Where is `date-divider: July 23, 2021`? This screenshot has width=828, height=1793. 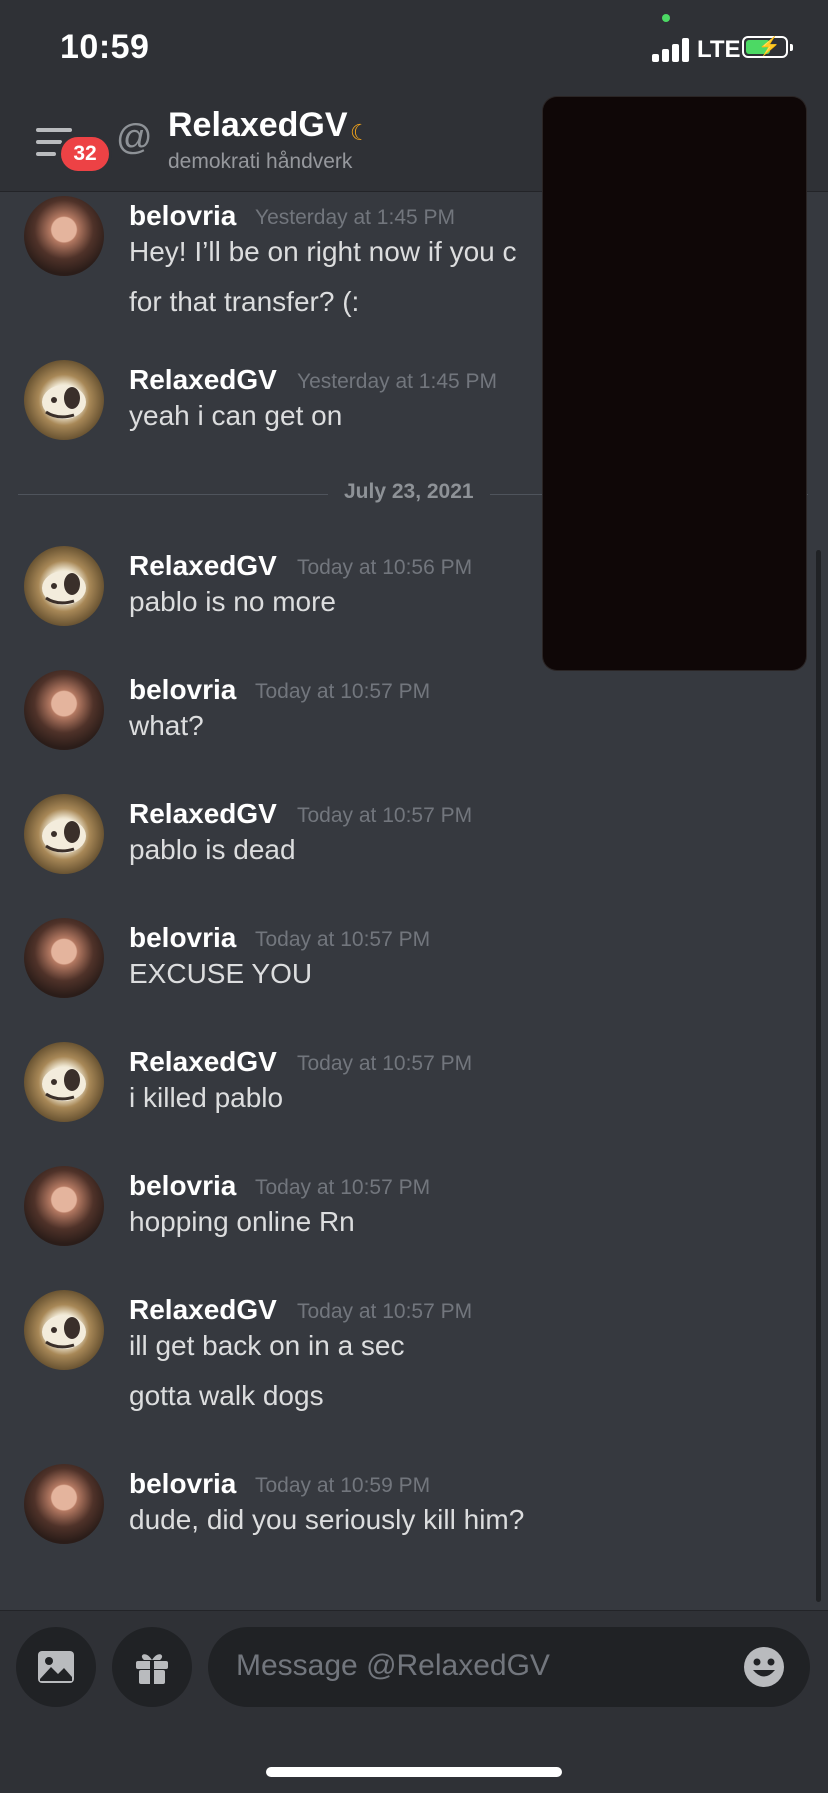
date-divider: July 23, 2021 is located at coordinates (409, 492).